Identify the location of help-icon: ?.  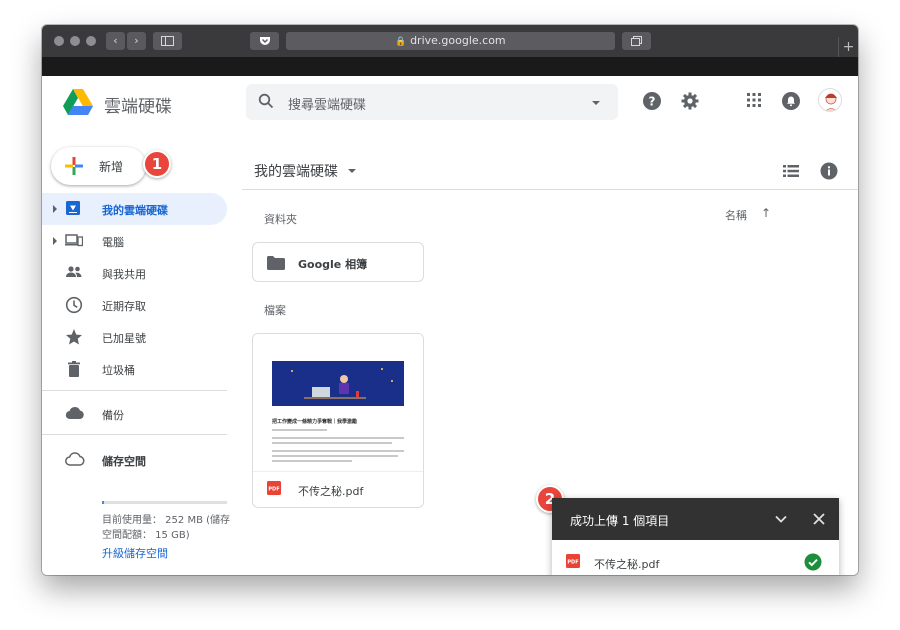
(652, 101).